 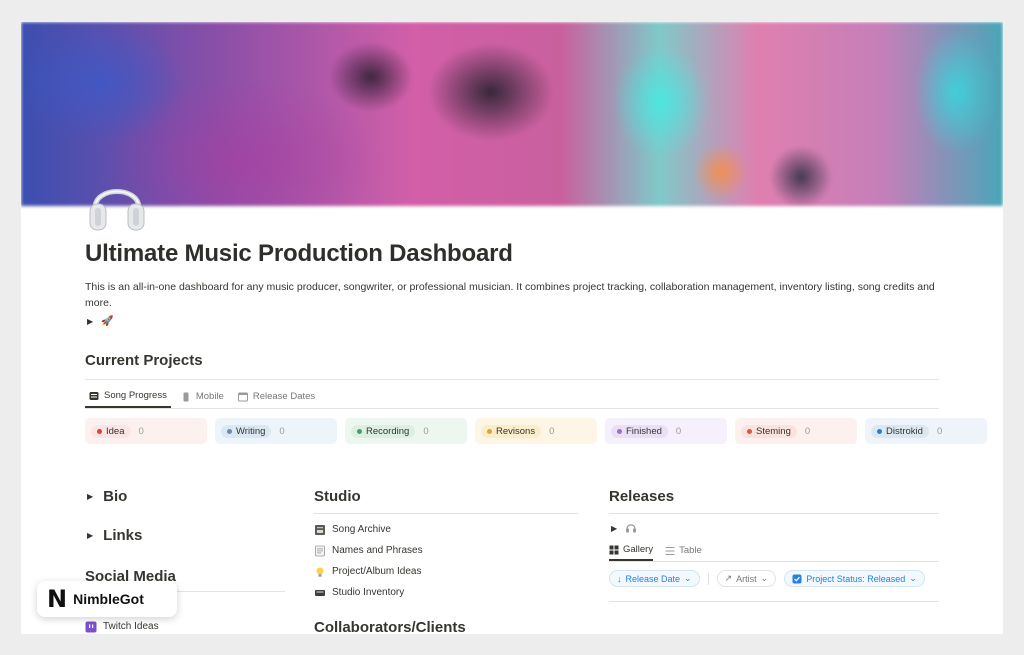 What do you see at coordinates (144, 360) in the screenshot?
I see `current-projects-heading: Current Projects` at bounding box center [144, 360].